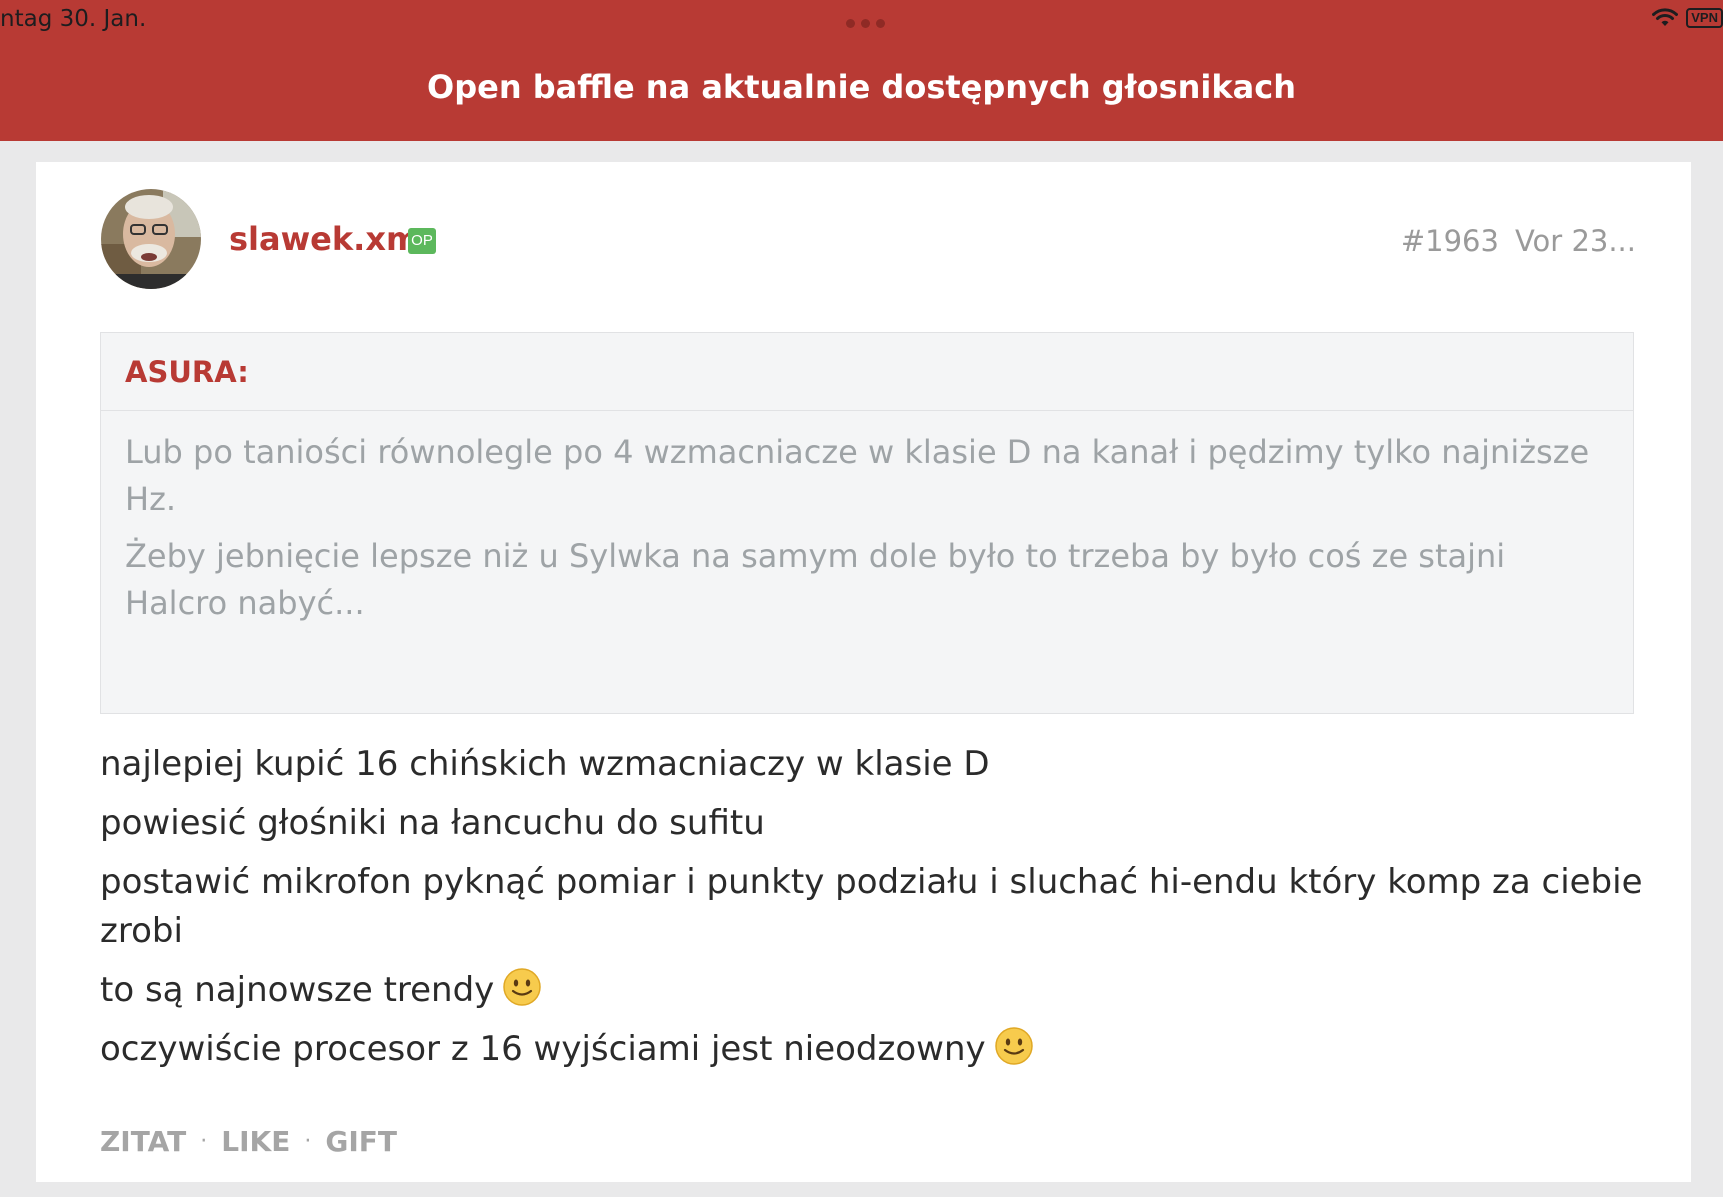 Image resolution: width=1723 pixels, height=1197 pixels. What do you see at coordinates (255, 1141) in the screenshot?
I see `like-button: LIKE` at bounding box center [255, 1141].